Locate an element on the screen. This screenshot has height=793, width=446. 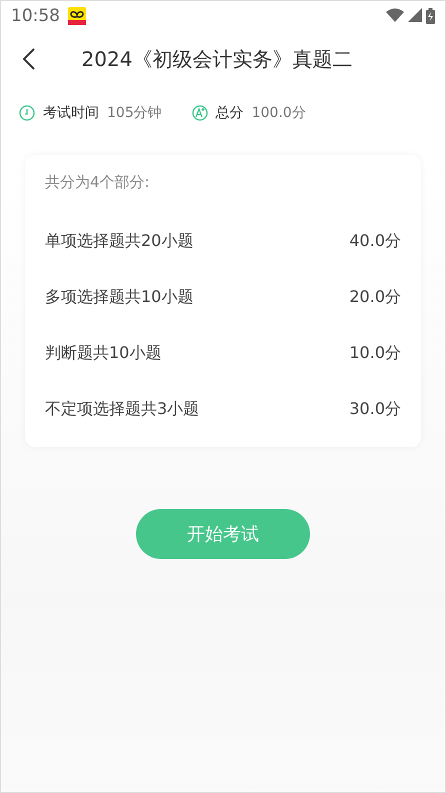
sections-summary: 共分为4个部分: is located at coordinates (98, 183).